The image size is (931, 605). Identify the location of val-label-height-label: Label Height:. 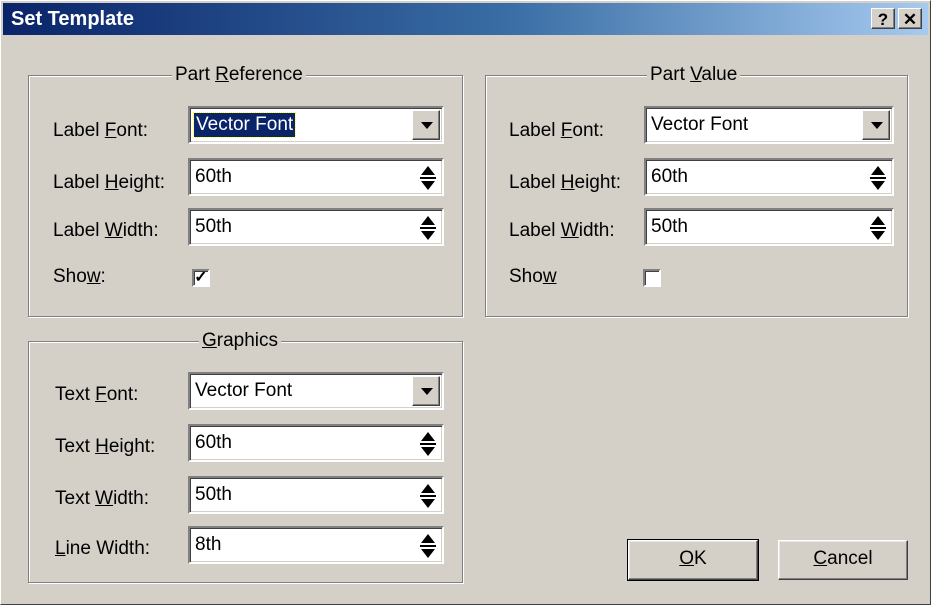
(565, 182).